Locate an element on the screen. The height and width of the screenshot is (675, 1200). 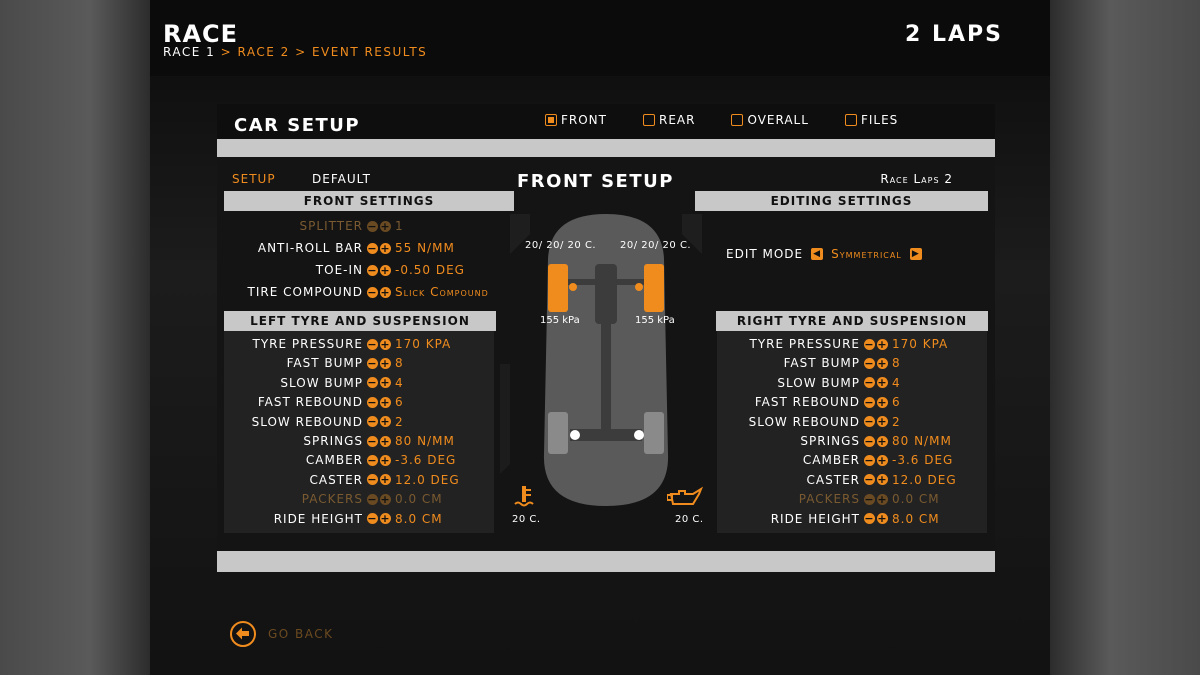
front-left-tyre is located at coordinates (558, 288).